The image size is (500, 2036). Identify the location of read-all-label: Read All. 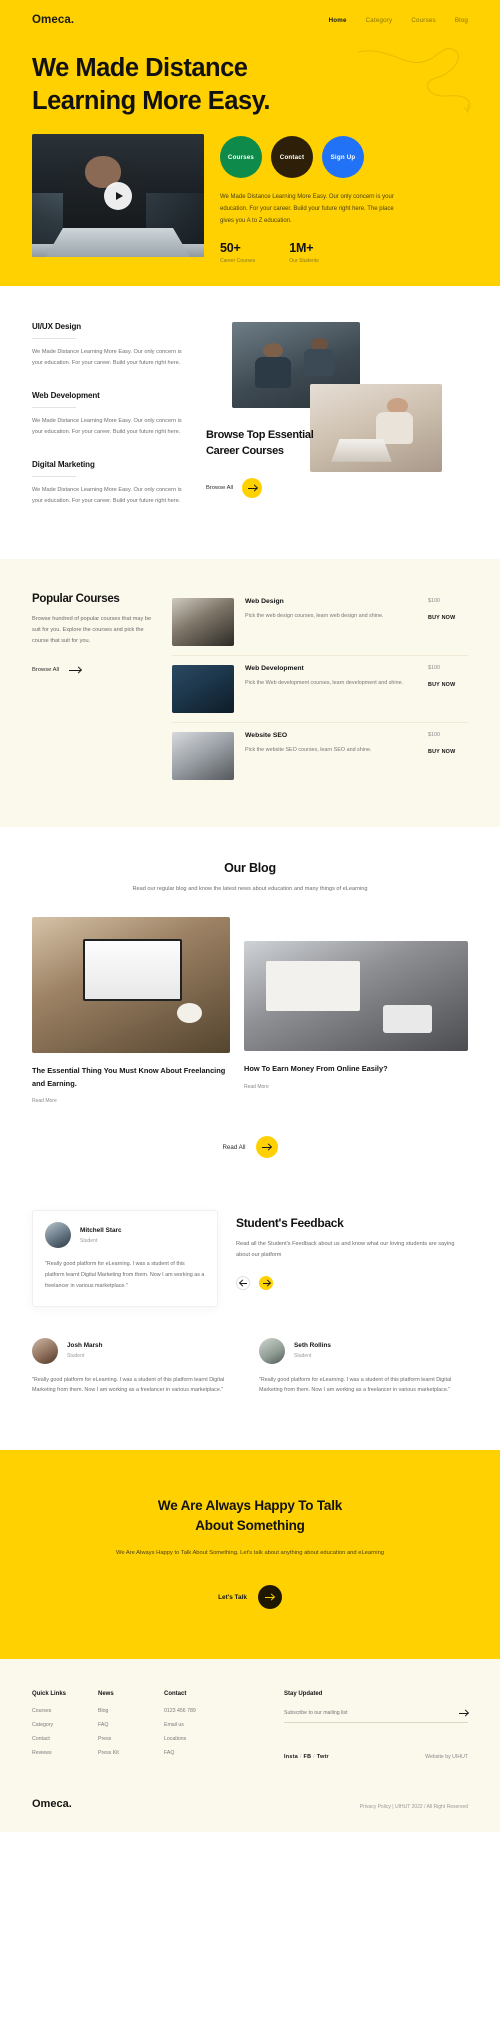
(234, 1147).